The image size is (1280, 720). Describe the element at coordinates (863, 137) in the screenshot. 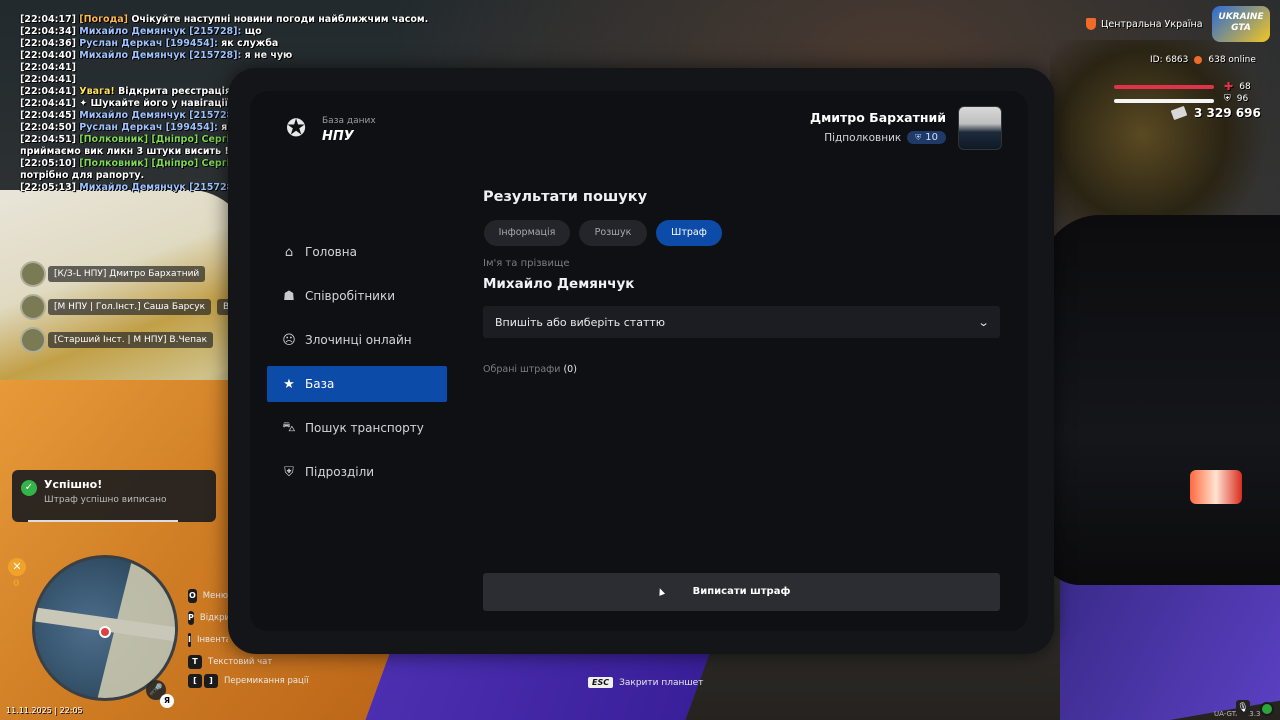

I see `officer-rank: Підполковник` at that location.